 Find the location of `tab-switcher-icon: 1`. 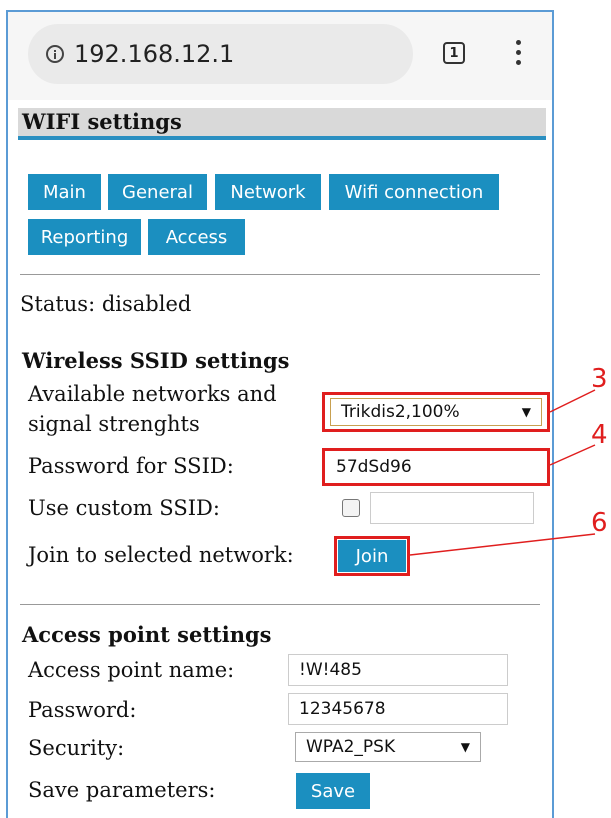

tab-switcher-icon: 1 is located at coordinates (454, 53).